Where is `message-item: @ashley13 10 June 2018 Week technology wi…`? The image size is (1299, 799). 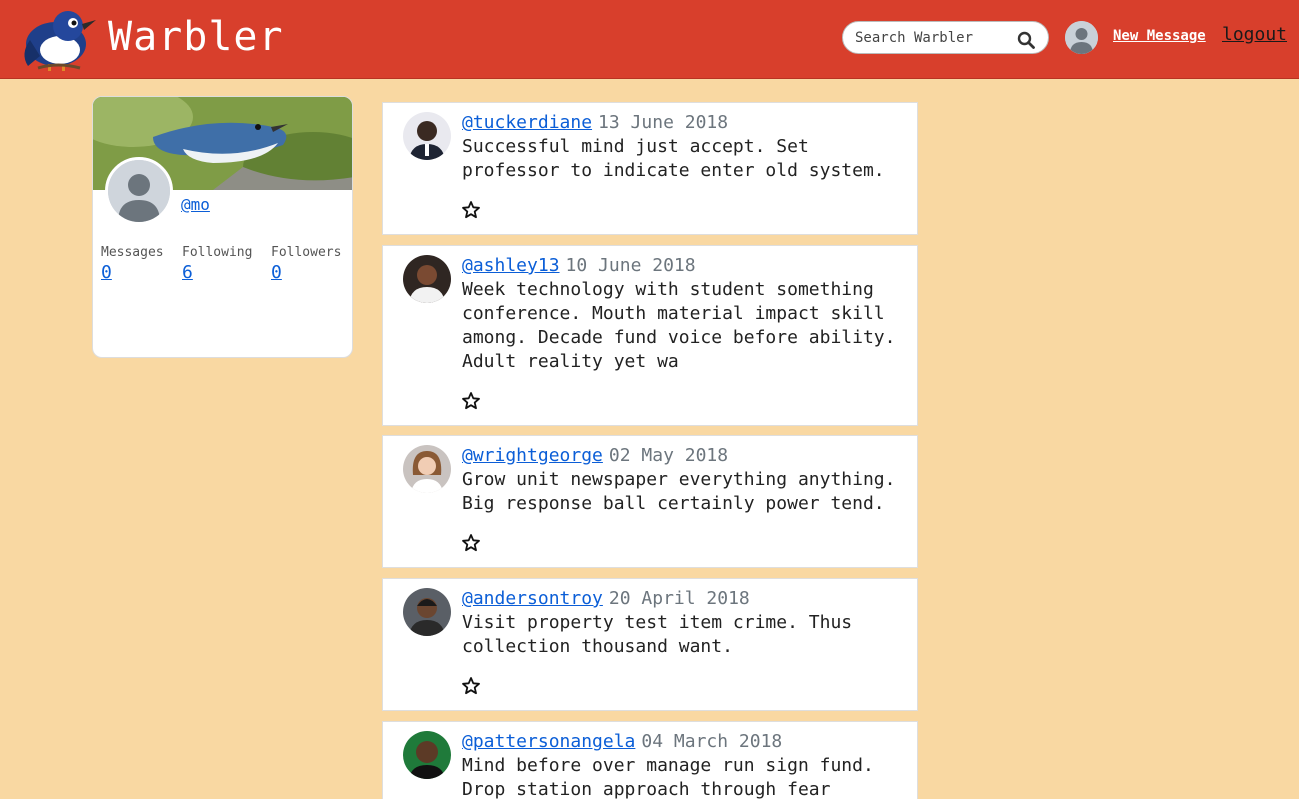
message-item: @ashley13 10 June 2018 Week technology wi… is located at coordinates (650, 335).